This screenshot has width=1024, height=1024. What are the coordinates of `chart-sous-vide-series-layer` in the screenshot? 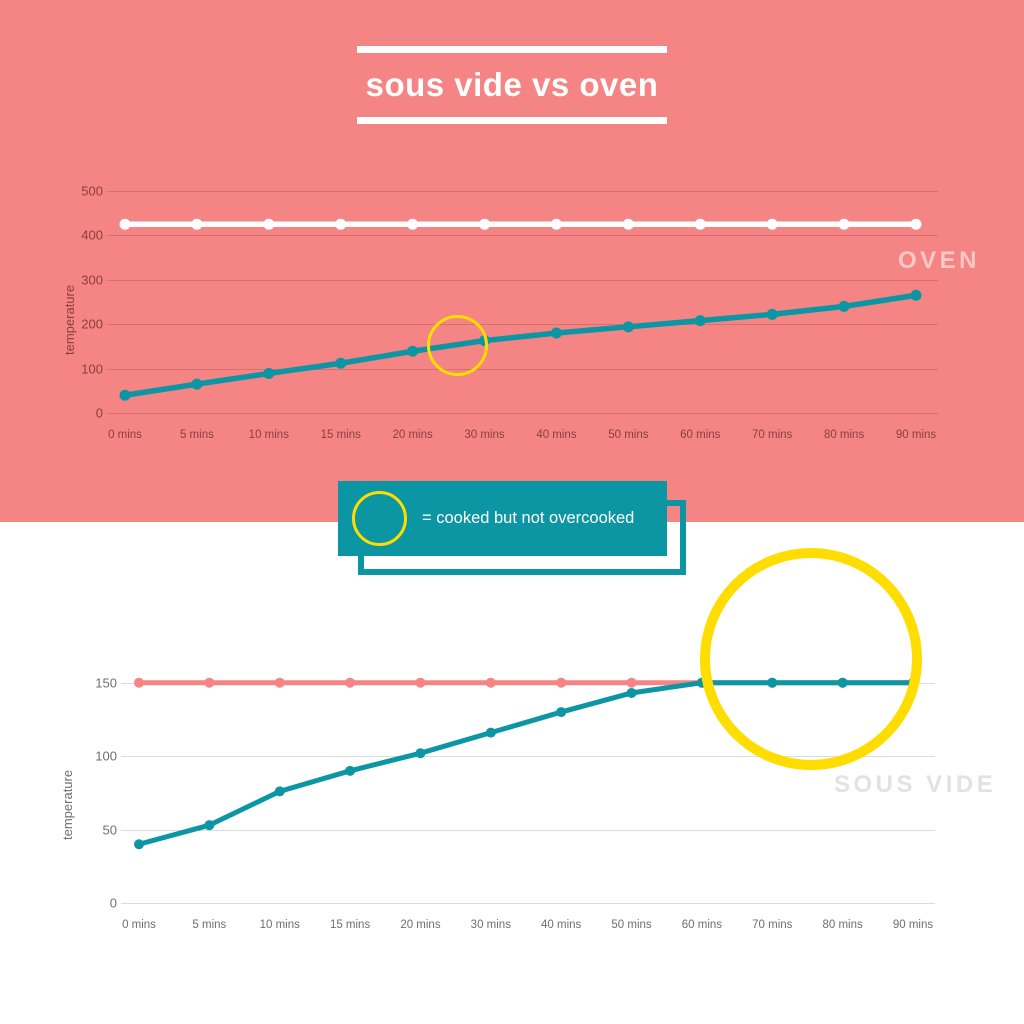 It's located at (526, 763).